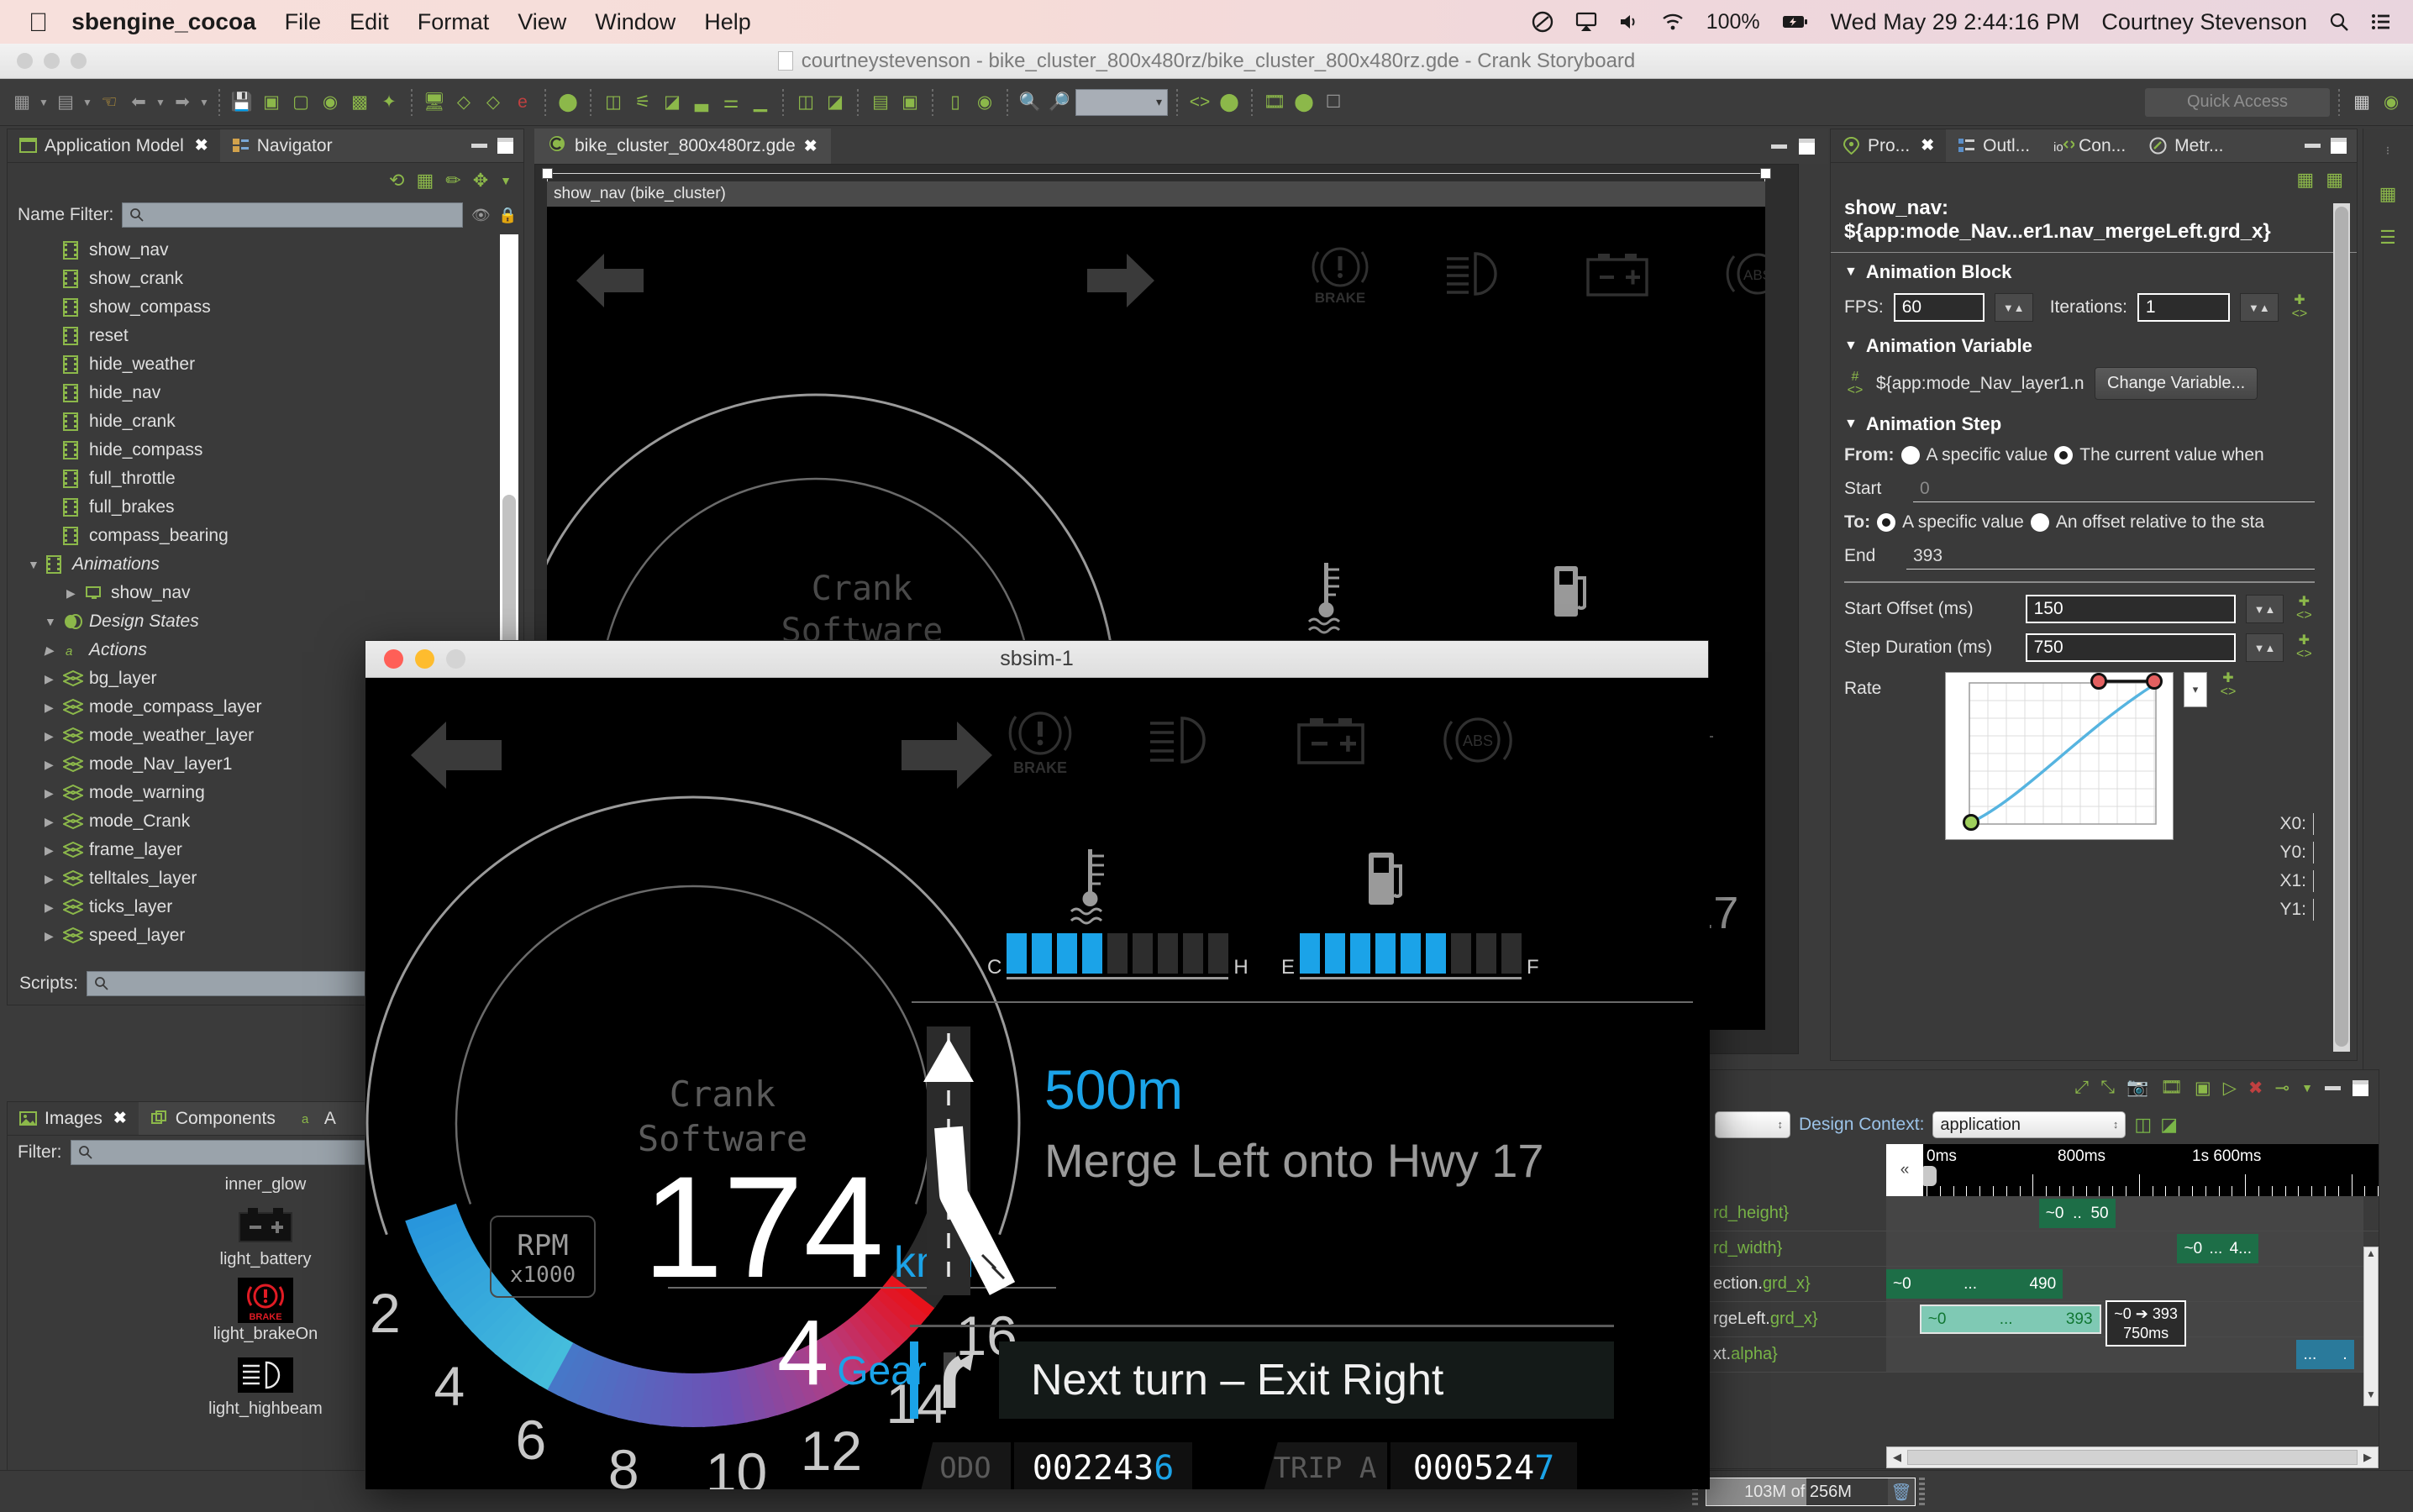 Image resolution: width=2413 pixels, height=1512 pixels. Describe the element at coordinates (265, 564) in the screenshot. I see `tree-item-Animations: ▼ Animations` at that location.